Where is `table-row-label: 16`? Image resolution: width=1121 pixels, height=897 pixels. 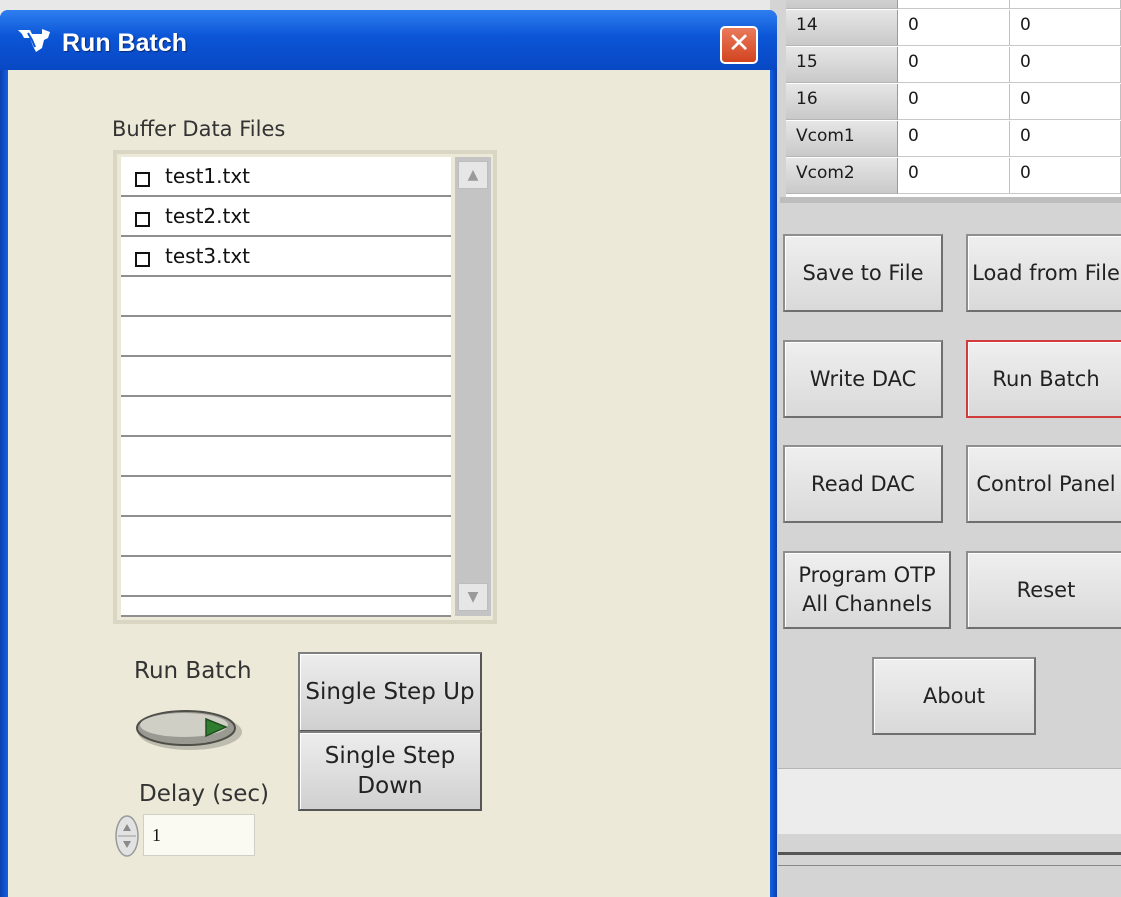
table-row-label: 16 is located at coordinates (842, 102).